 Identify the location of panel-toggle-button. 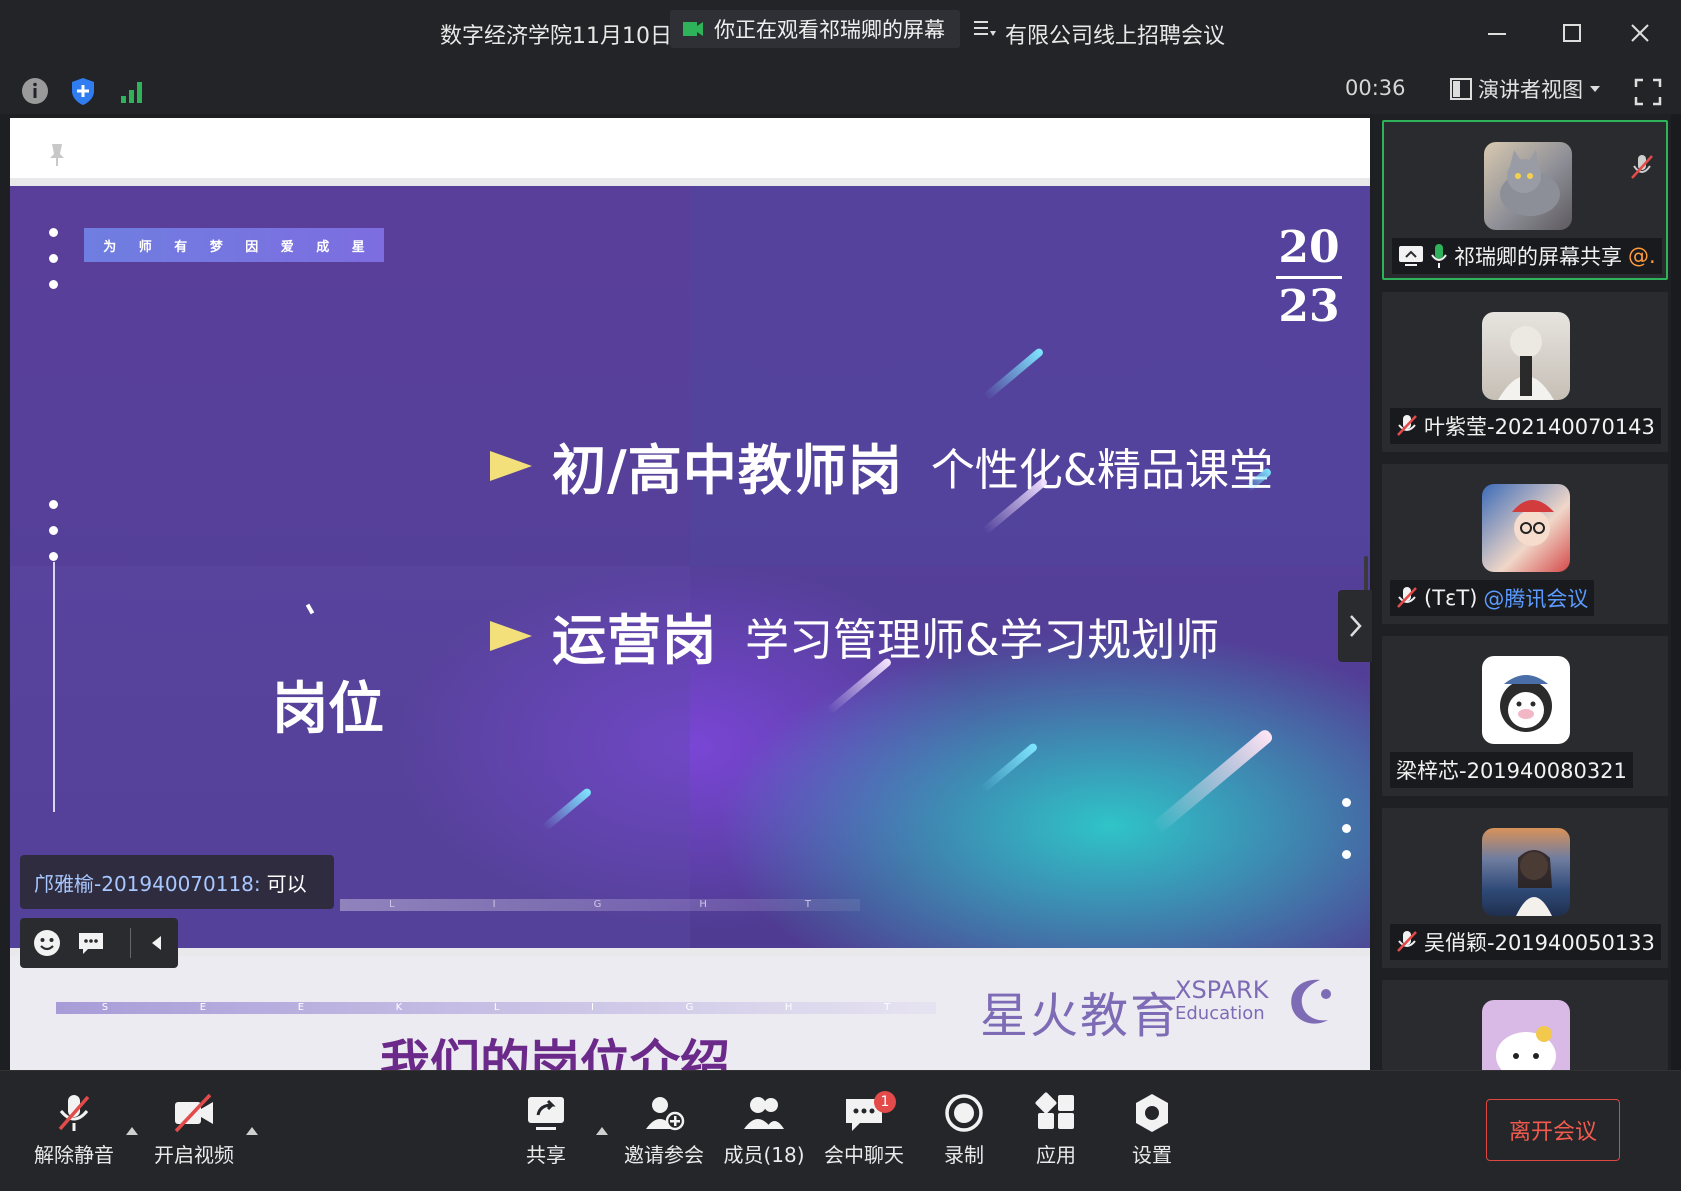
(1355, 626).